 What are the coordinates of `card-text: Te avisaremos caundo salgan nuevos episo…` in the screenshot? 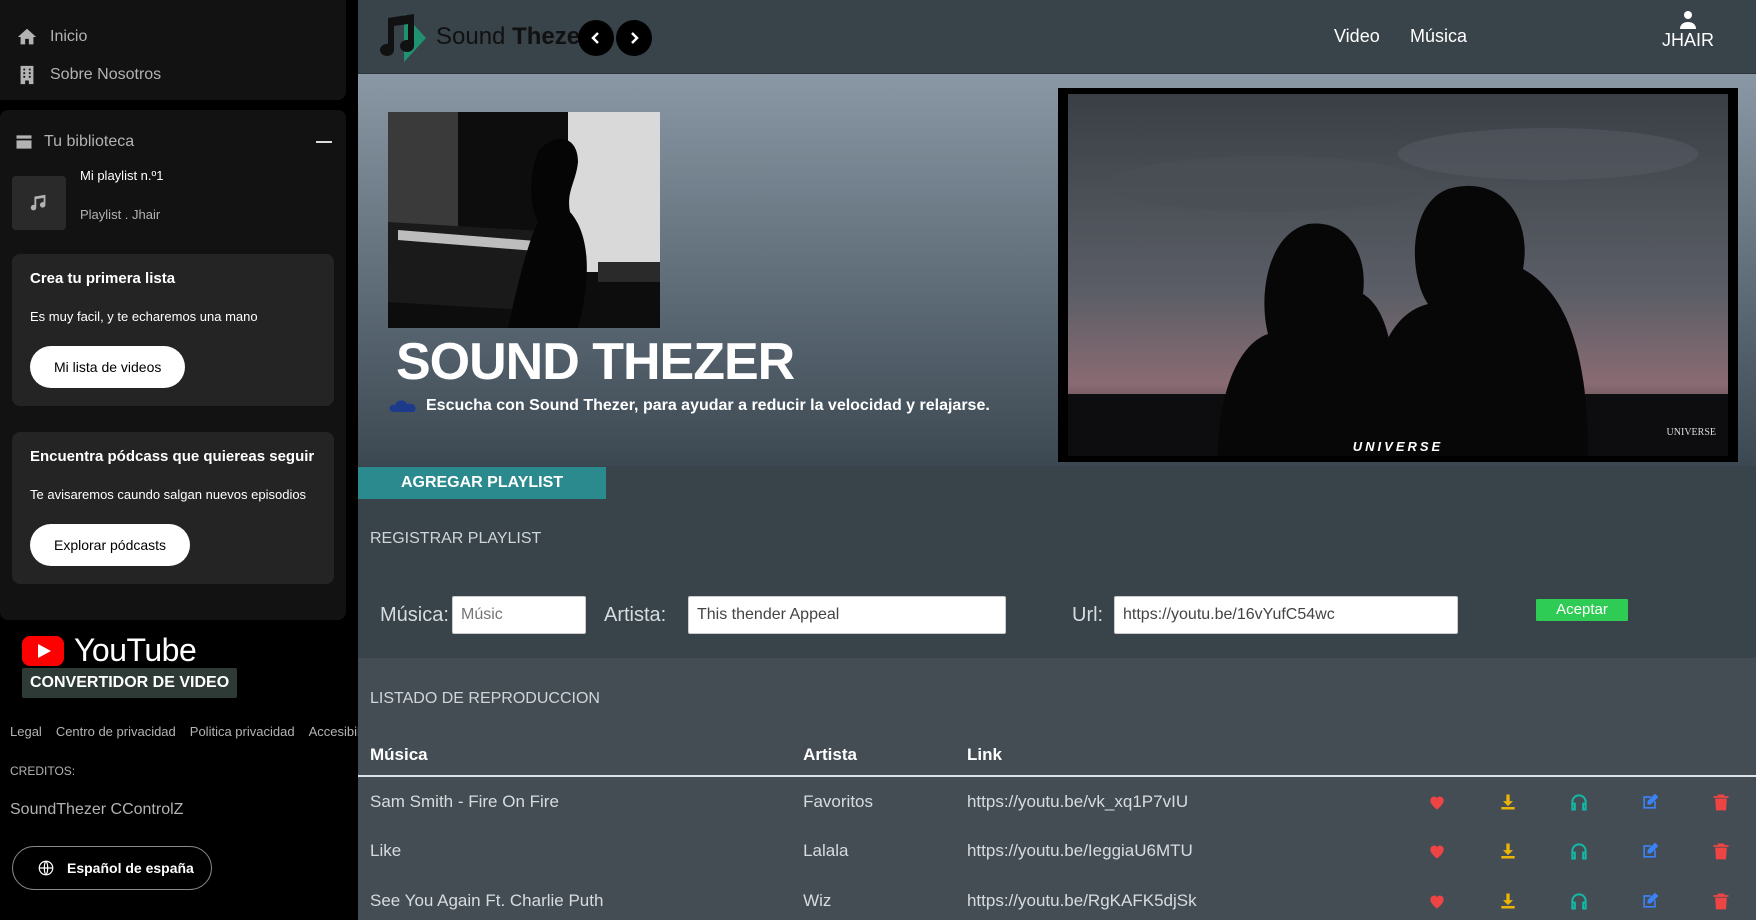 It's located at (168, 494).